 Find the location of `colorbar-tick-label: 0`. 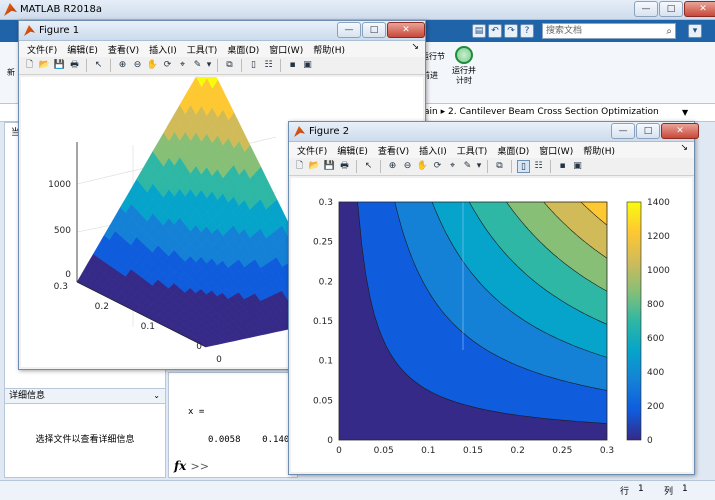

colorbar-tick-label: 0 is located at coordinates (650, 441).